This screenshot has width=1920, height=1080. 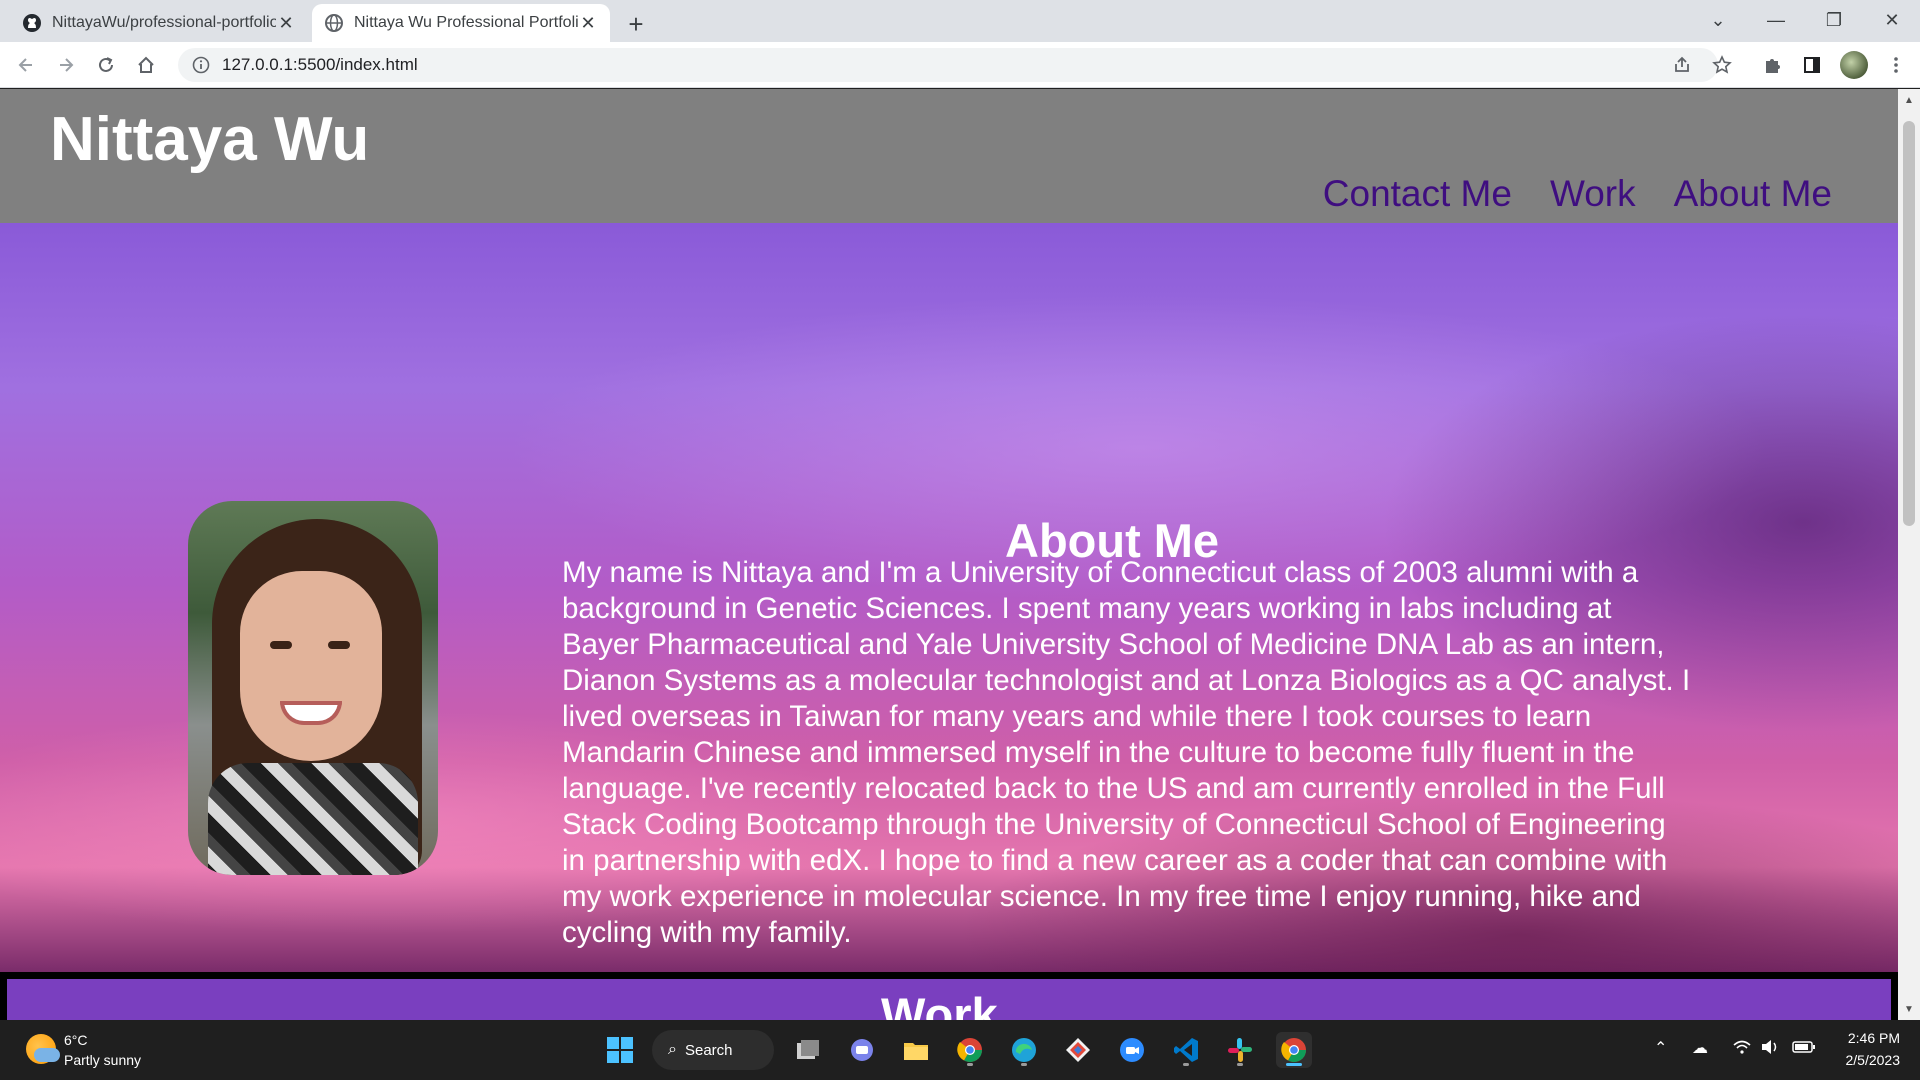 What do you see at coordinates (210, 139) in the screenshot?
I see `site-name: Nittaya Wu` at bounding box center [210, 139].